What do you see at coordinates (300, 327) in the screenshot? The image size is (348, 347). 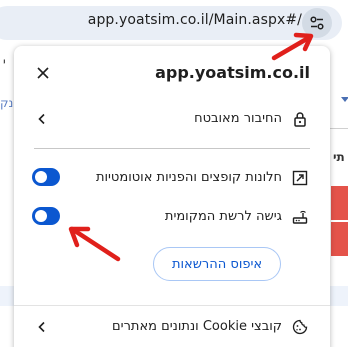 I see `cookie-icon` at bounding box center [300, 327].